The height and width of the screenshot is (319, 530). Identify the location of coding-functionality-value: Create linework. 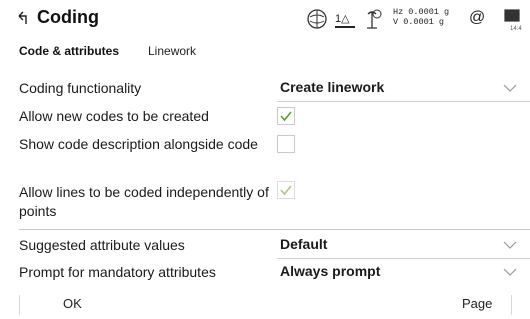
(332, 87).